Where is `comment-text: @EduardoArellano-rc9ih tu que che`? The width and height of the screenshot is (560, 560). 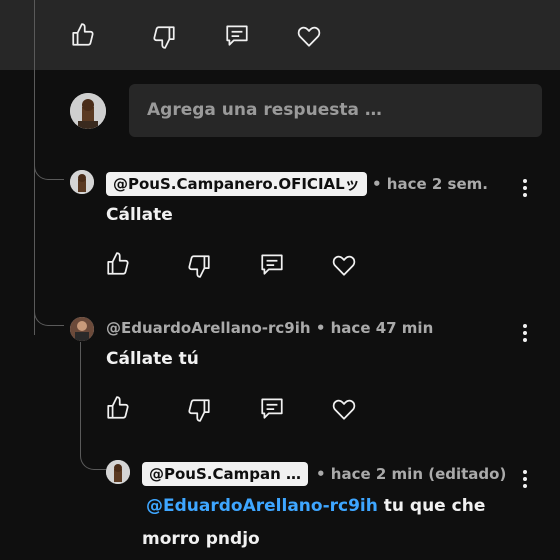 comment-text: @EduardoArellano-rc9ih tu que che is located at coordinates (315, 506).